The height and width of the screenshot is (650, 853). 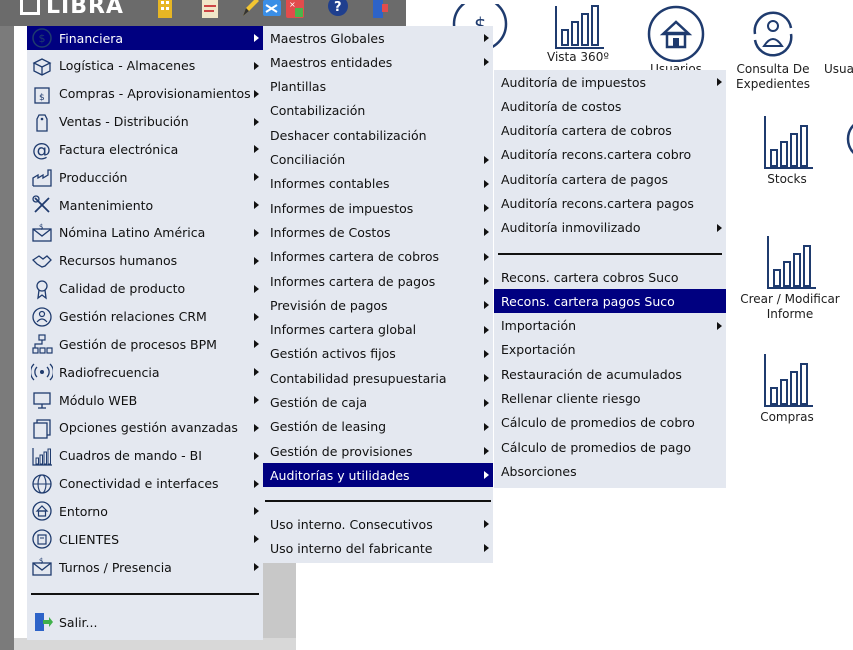 I want to click on tile-edge-partial, so click(x=845, y=139).